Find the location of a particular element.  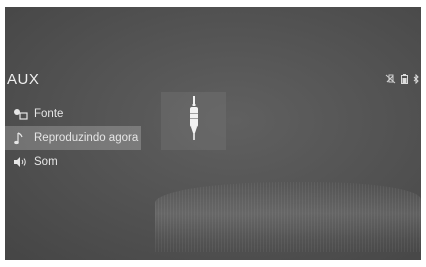

speaker-icon is located at coordinates (22, 162).